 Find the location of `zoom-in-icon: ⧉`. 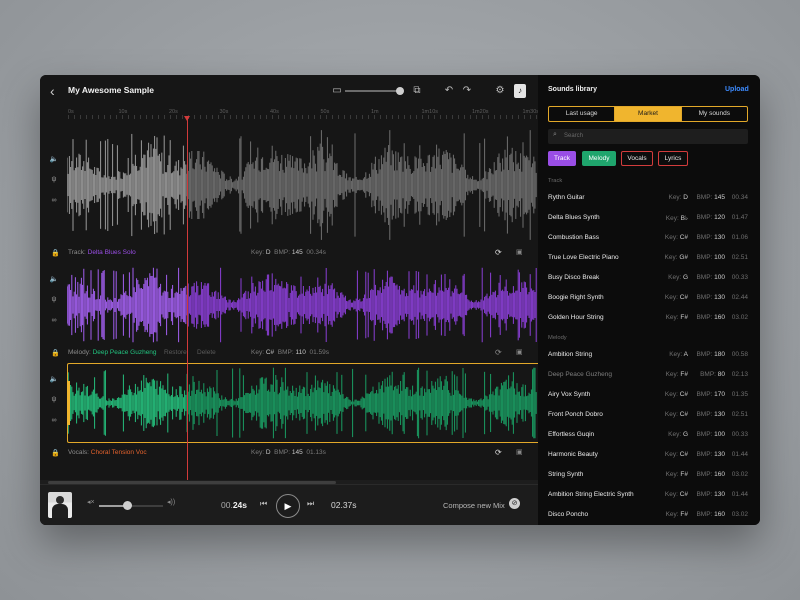

zoom-in-icon: ⧉ is located at coordinates (417, 91).